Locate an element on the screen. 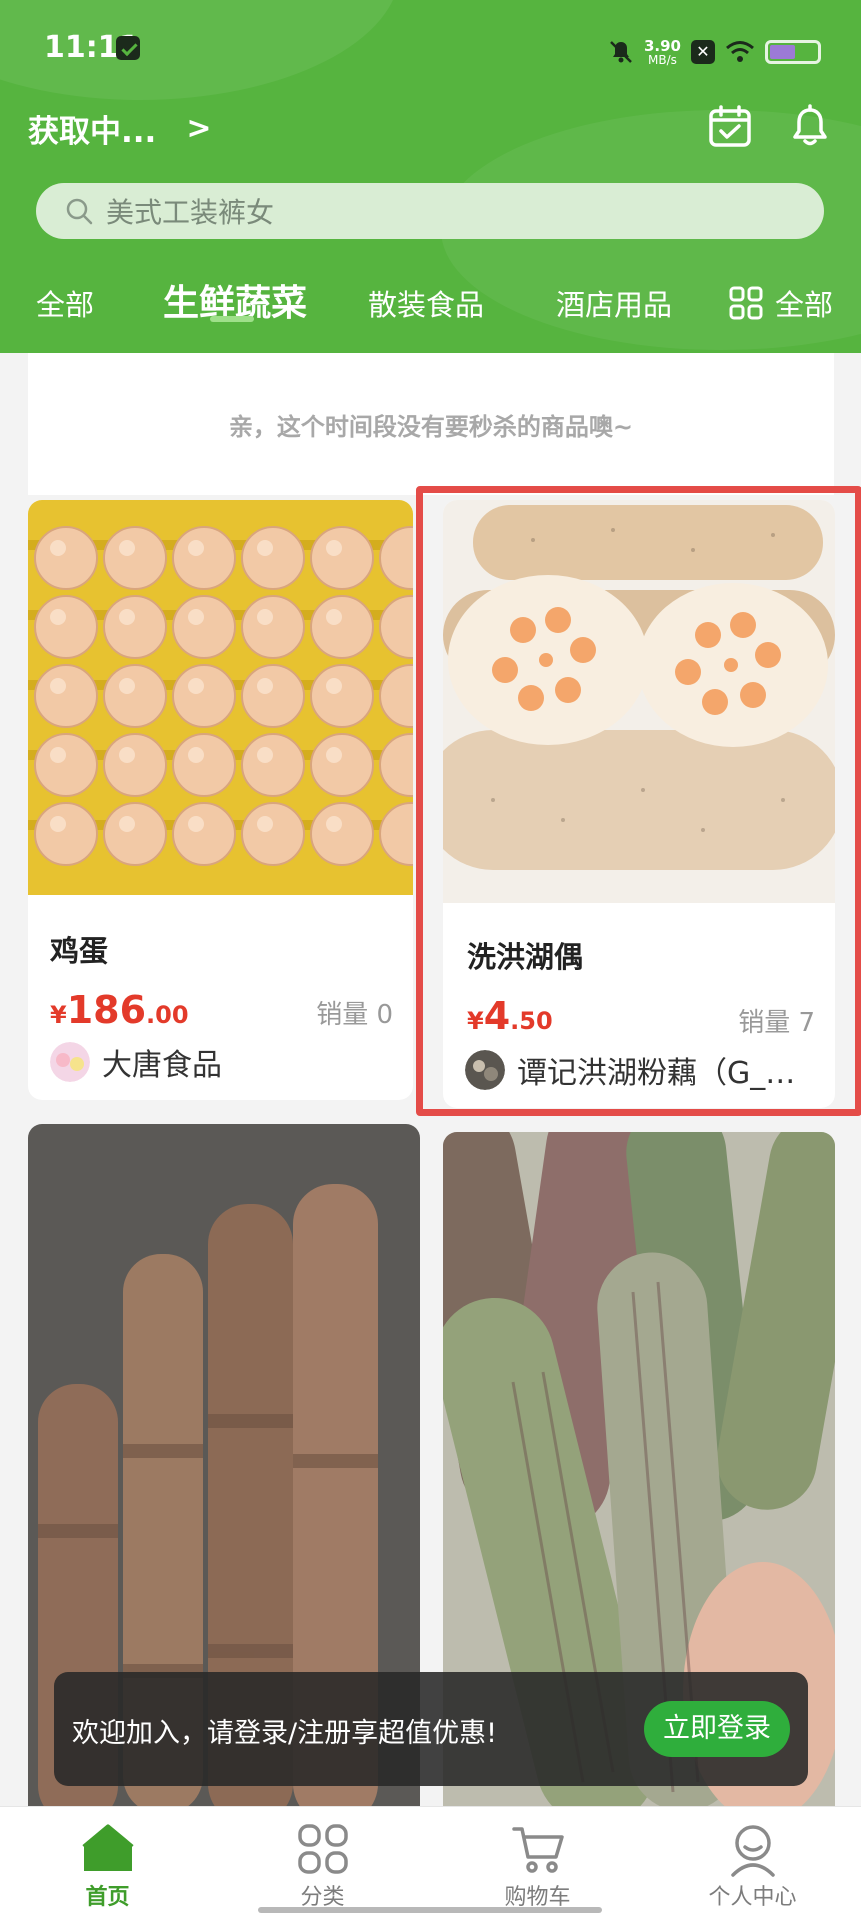 The height and width of the screenshot is (1920, 861). product-sales: 销量 7 is located at coordinates (776, 1023).